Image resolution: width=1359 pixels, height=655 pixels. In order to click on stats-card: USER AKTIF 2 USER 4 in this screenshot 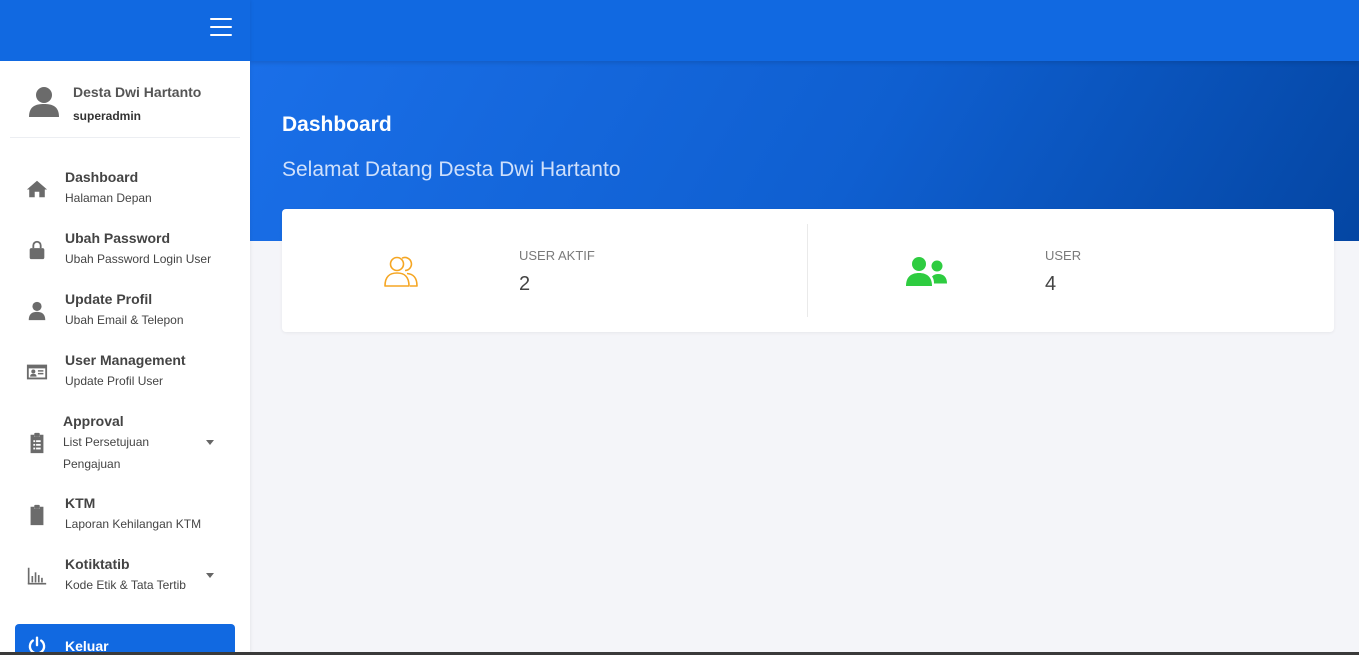, I will do `click(808, 270)`.